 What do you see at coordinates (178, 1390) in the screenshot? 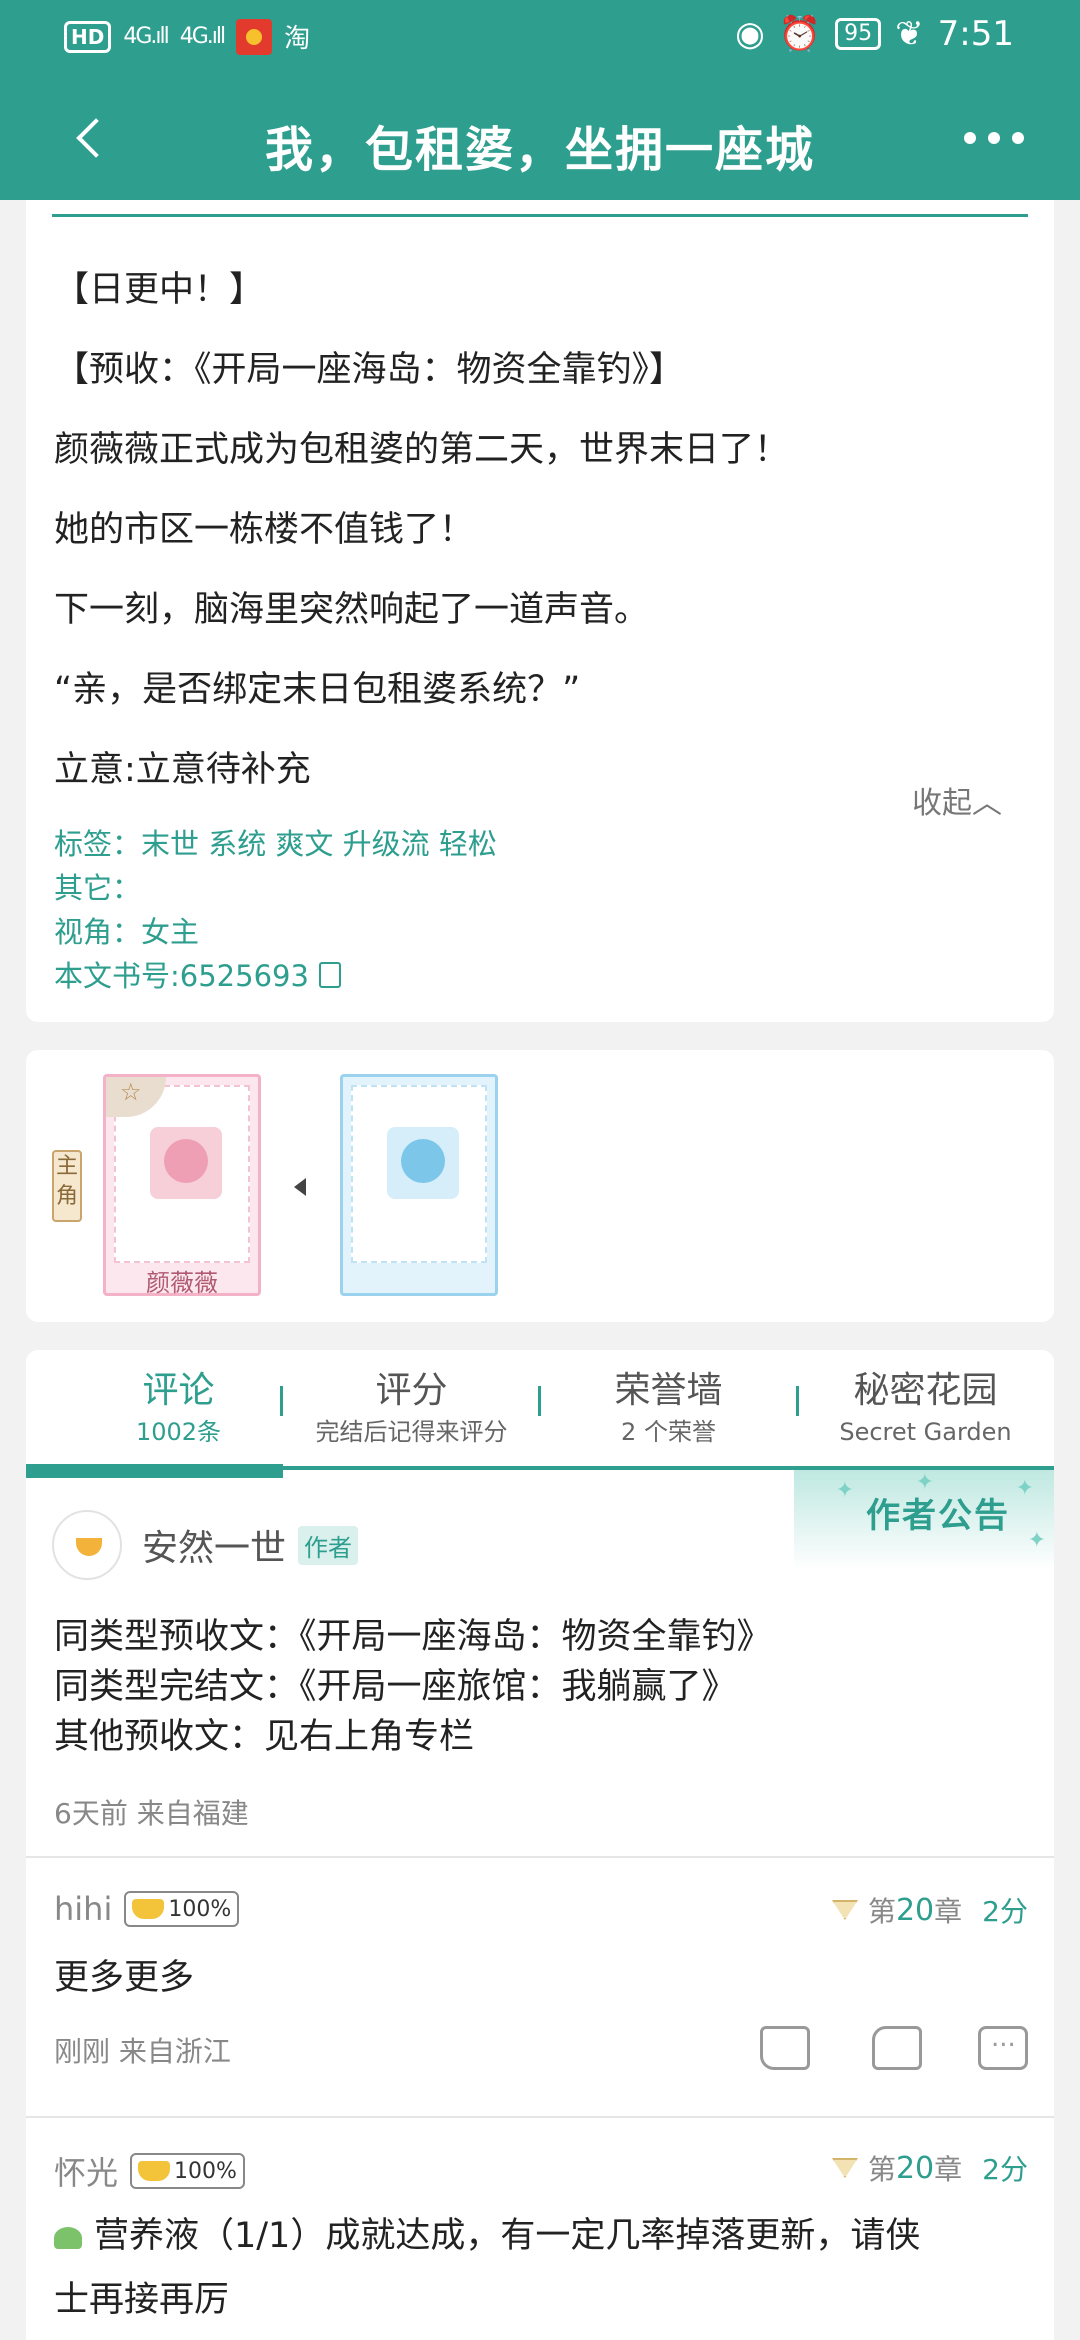
I see `tab-title: 评论` at bounding box center [178, 1390].